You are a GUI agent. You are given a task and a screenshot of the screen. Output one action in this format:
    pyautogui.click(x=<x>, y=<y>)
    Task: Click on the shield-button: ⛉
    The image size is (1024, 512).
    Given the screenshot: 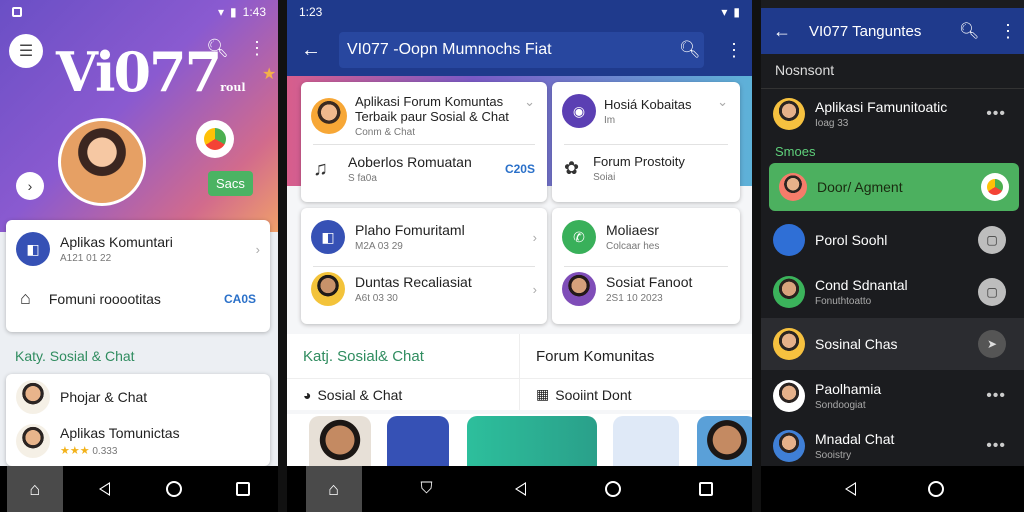 What is the action you would take?
    pyautogui.click(x=427, y=489)
    